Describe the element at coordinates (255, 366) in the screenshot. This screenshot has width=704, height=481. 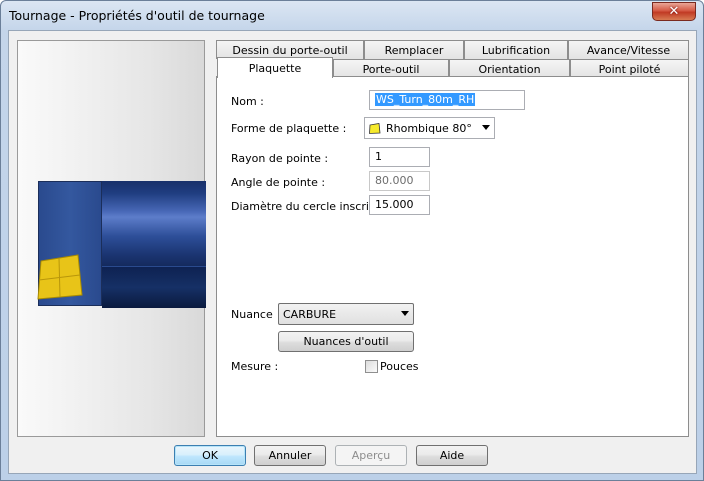
I see `measure-label: Mesure :` at that location.